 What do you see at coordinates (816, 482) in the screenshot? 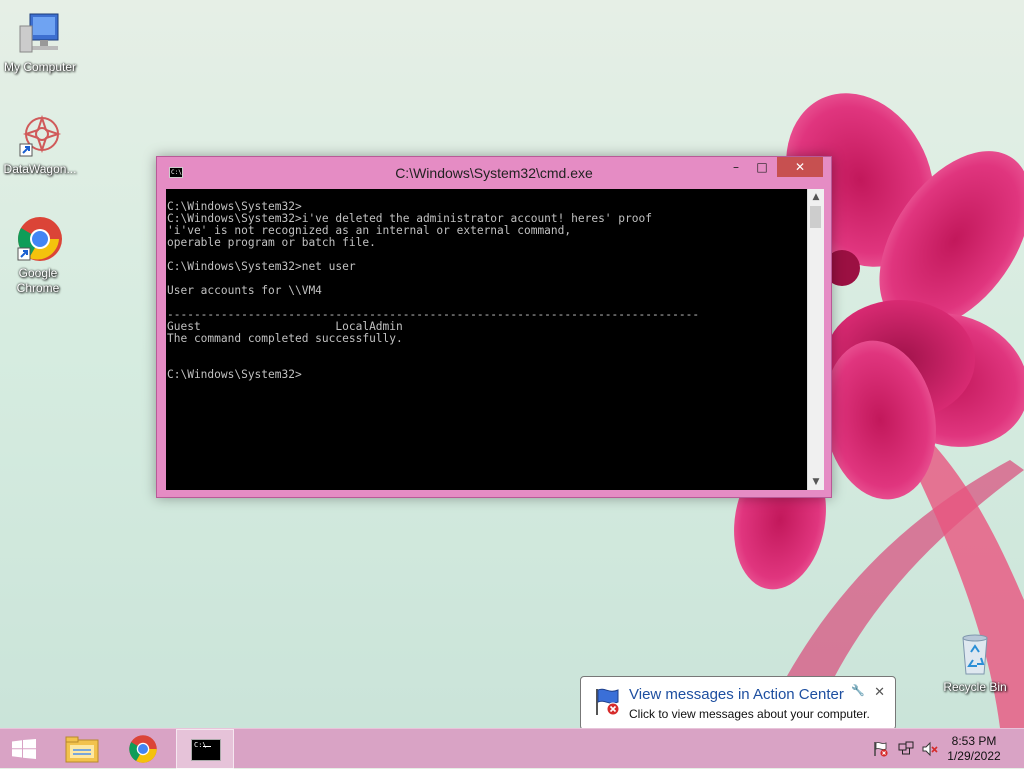
I see `scroll-down-icon: ▼` at bounding box center [816, 482].